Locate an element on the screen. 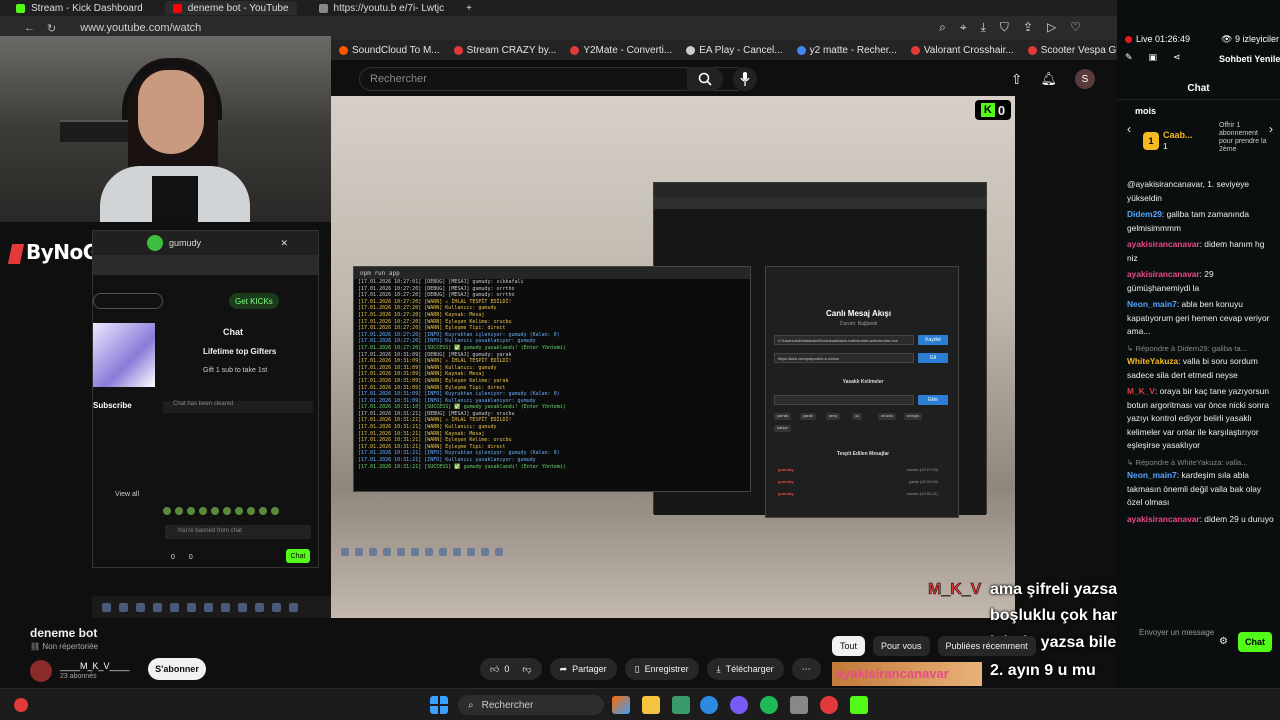 Image resolution: width=1280 pixels, height=720 pixels. pin-icon: ⌖ is located at coordinates (963, 27).